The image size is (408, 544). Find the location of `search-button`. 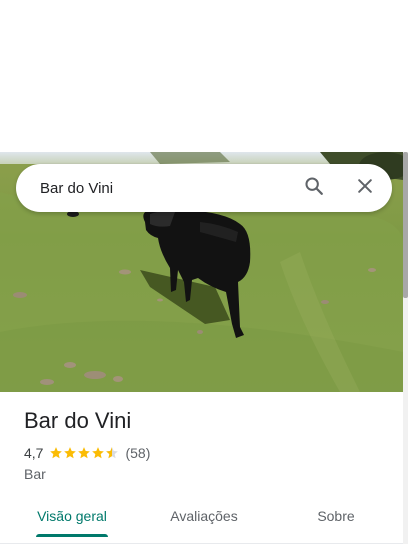

search-button is located at coordinates (314, 188).